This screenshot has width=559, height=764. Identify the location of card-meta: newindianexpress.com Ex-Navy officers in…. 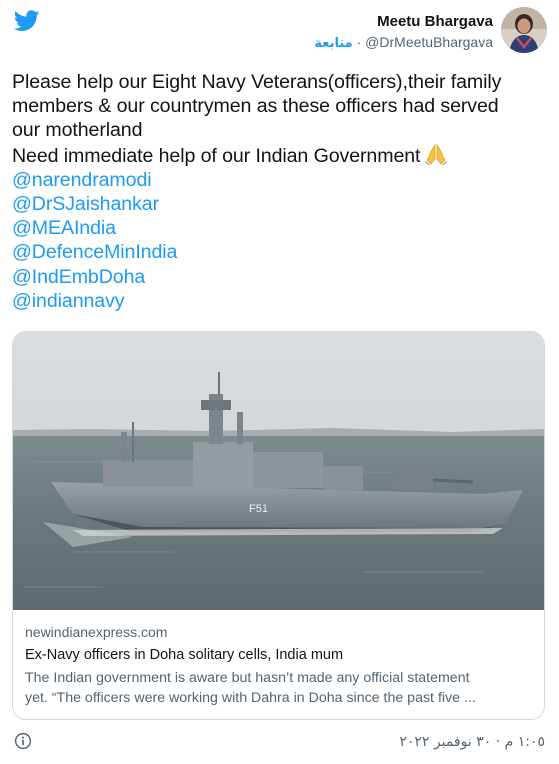
(278, 665).